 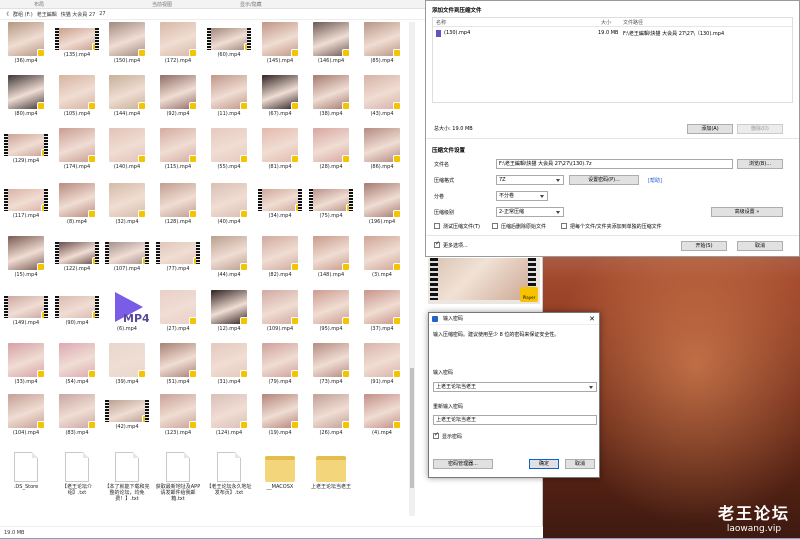 I want to click on document-tile: .DS_Store, so click(x=26, y=483).